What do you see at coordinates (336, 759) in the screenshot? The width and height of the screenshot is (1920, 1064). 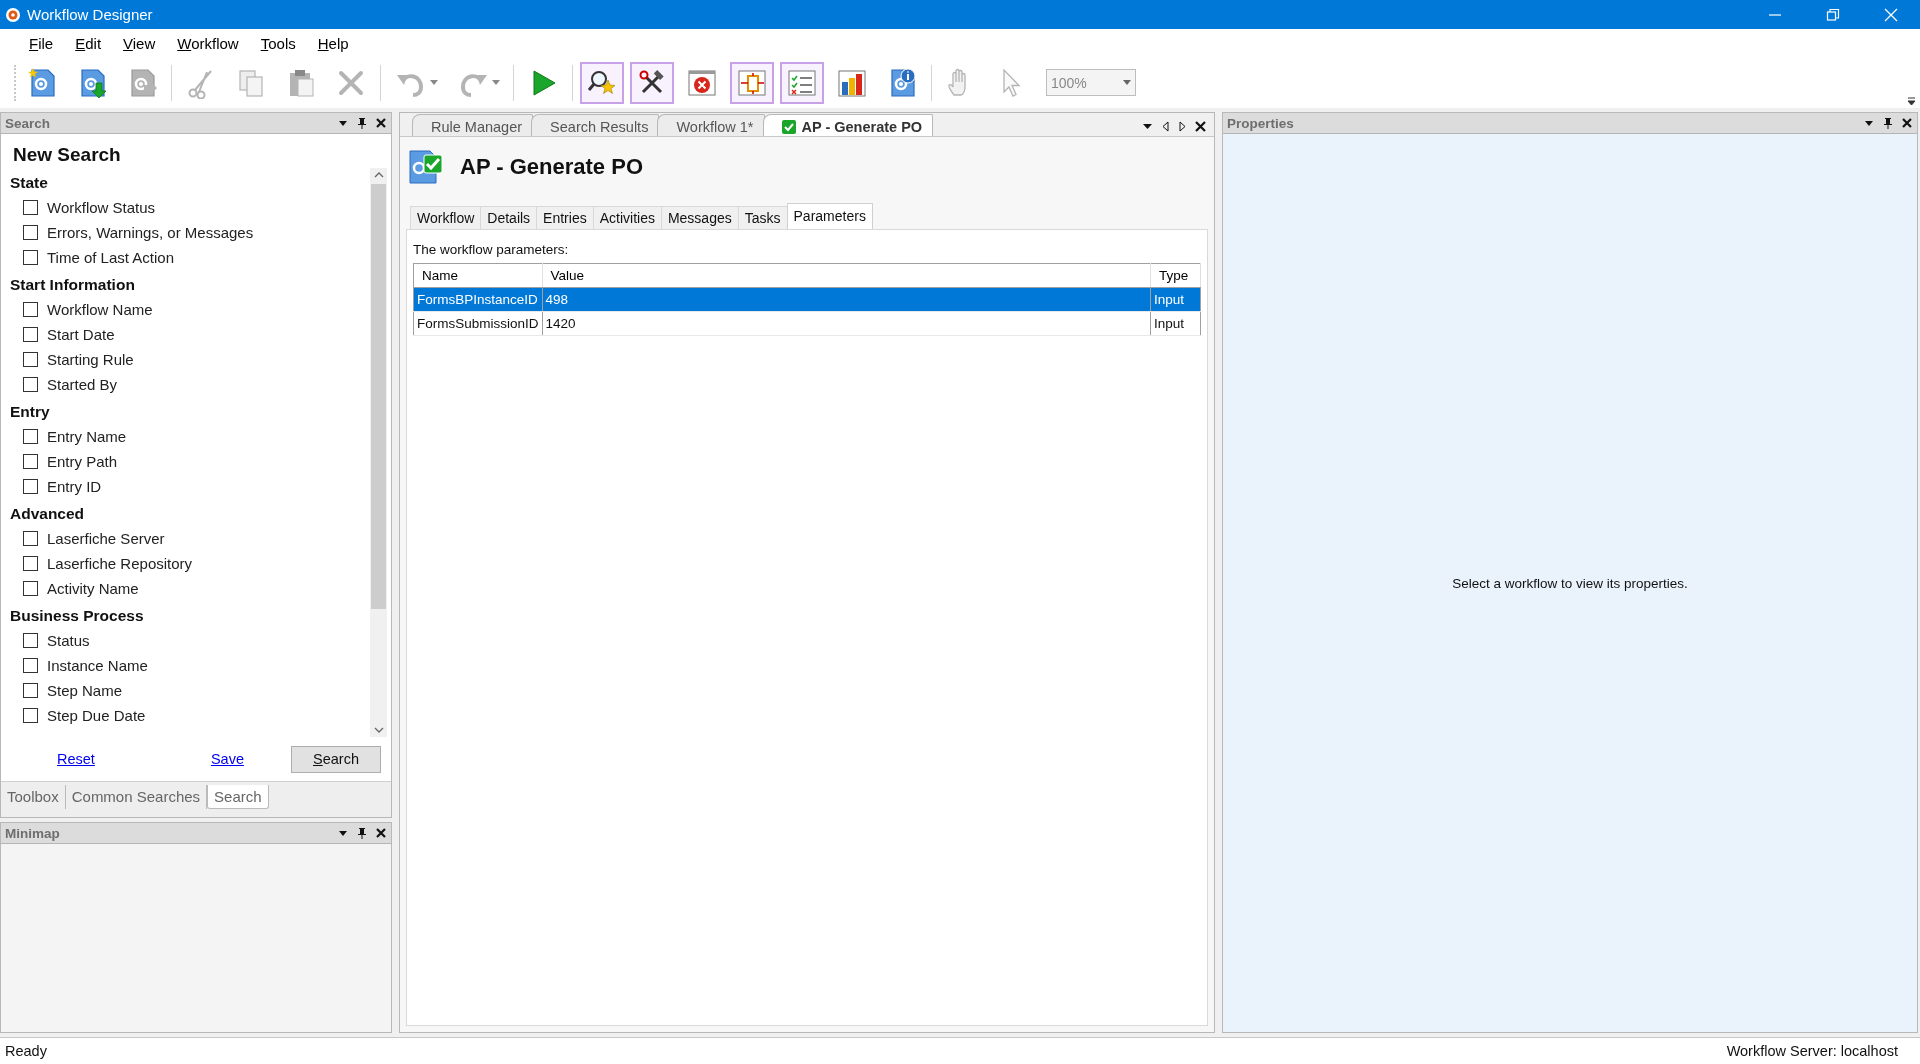 I see `search-button: Search` at bounding box center [336, 759].